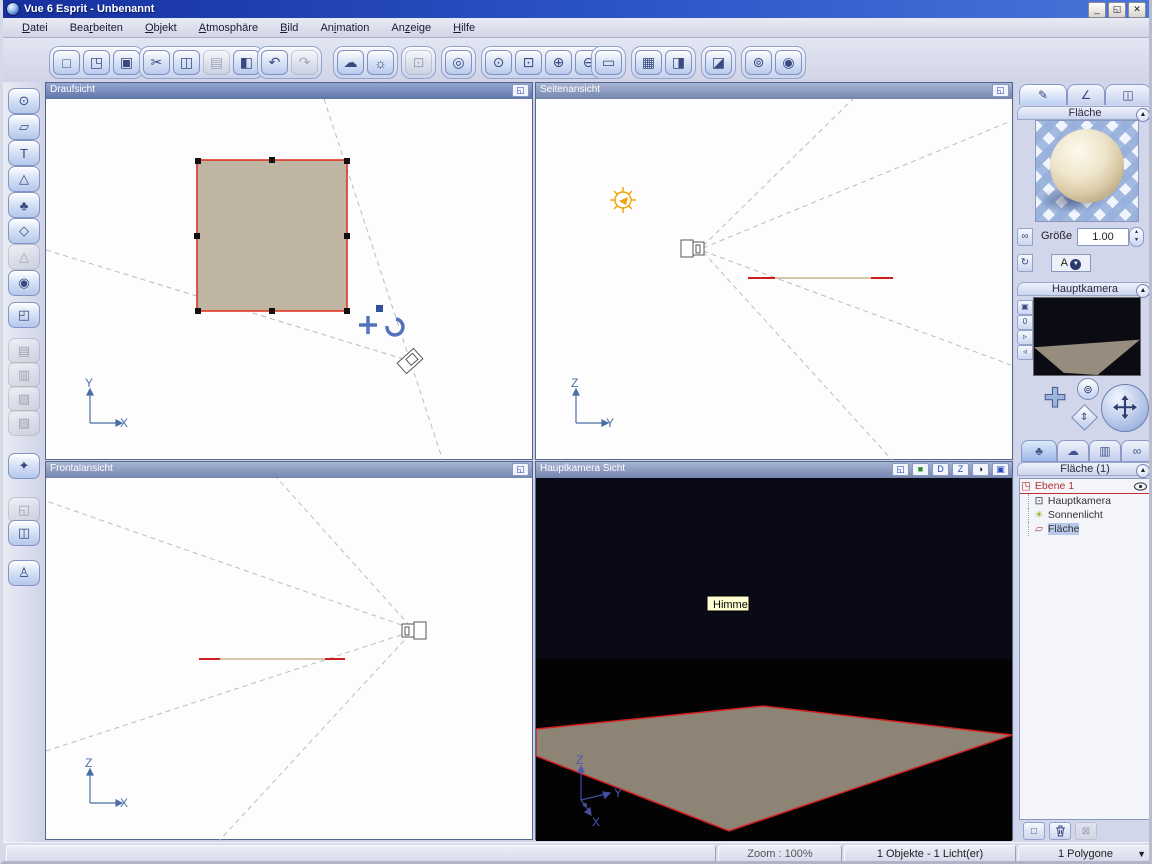  Describe the element at coordinates (24, 375) in the screenshot. I see `export-object-button: ▥` at that location.